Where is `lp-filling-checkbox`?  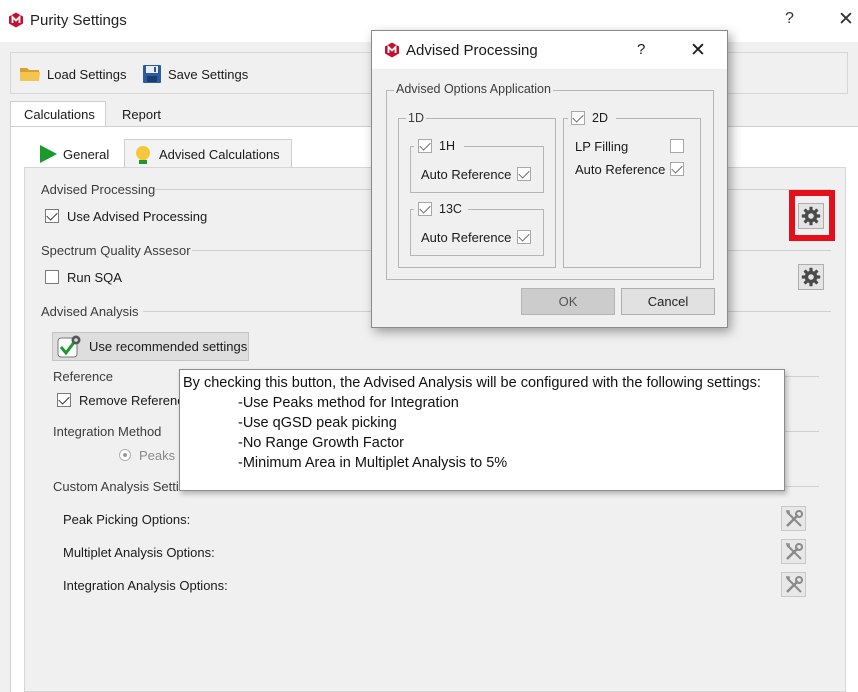 lp-filling-checkbox is located at coordinates (677, 146).